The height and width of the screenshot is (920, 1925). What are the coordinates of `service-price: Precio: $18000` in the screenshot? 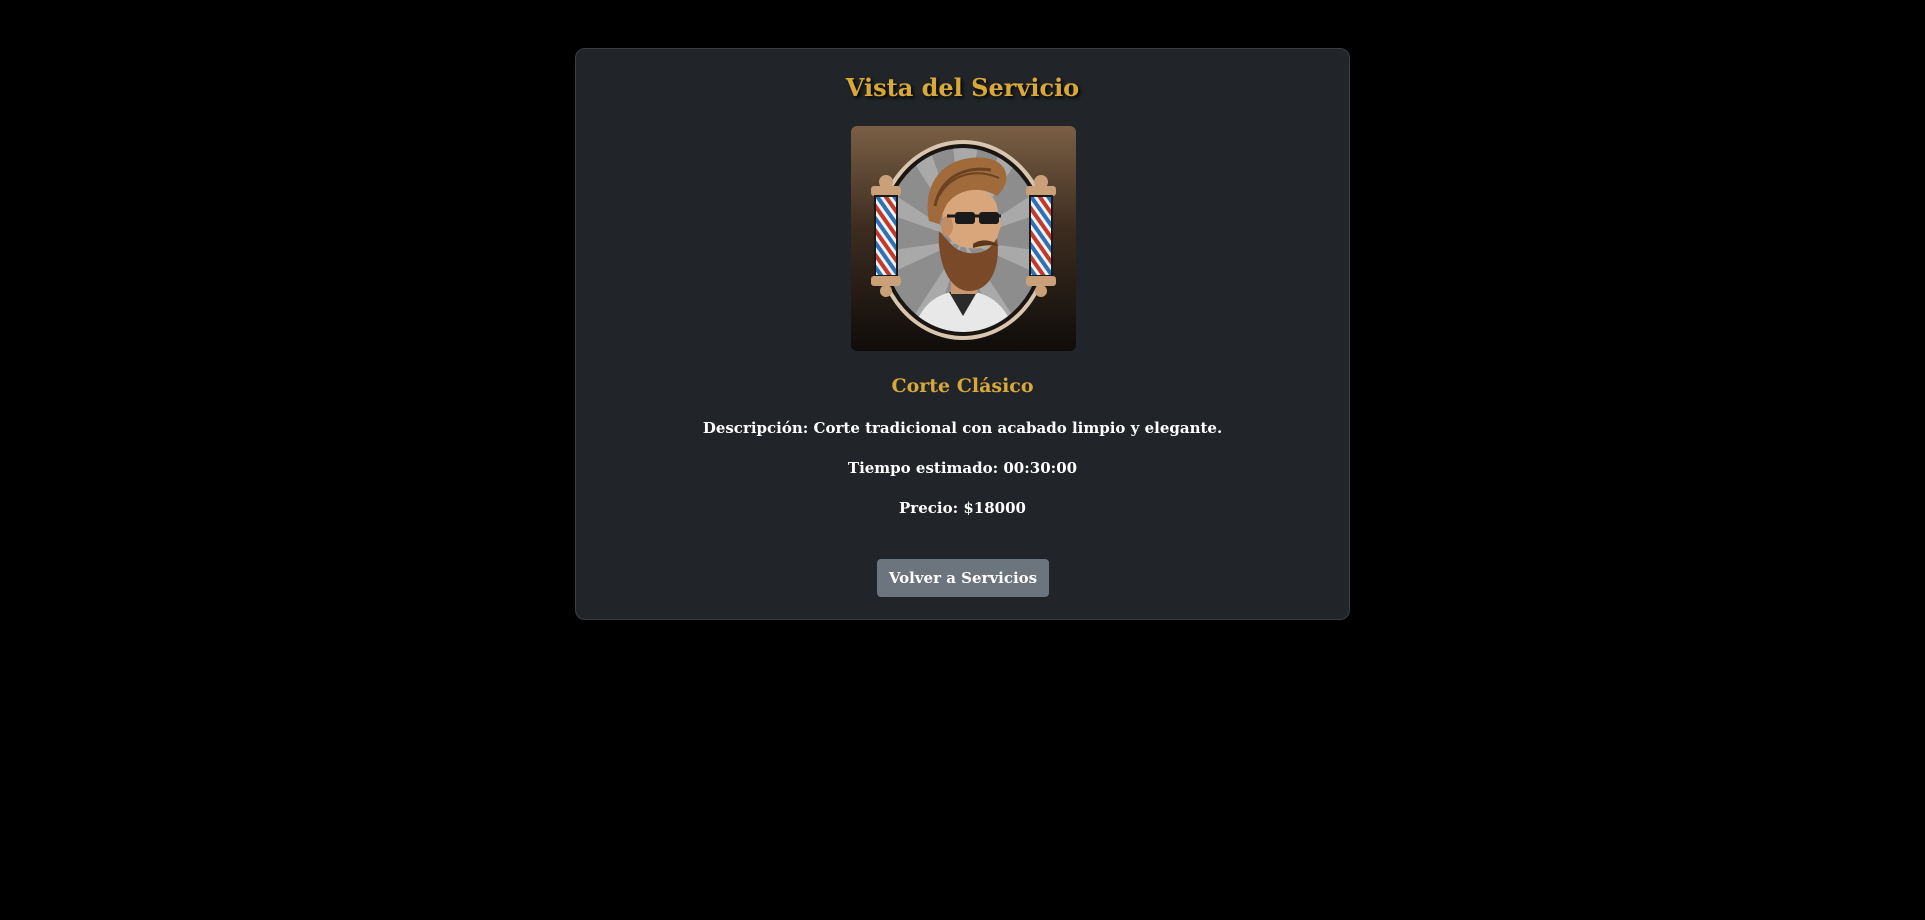 It's located at (962, 508).